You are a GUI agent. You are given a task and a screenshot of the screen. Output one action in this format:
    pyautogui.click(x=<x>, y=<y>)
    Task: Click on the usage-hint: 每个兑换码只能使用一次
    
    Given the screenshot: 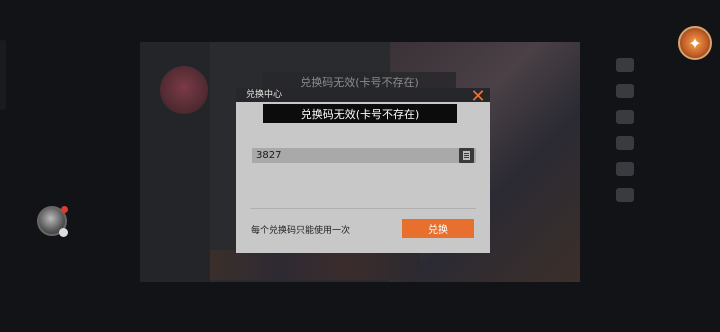 What is the action you would take?
    pyautogui.click(x=301, y=231)
    